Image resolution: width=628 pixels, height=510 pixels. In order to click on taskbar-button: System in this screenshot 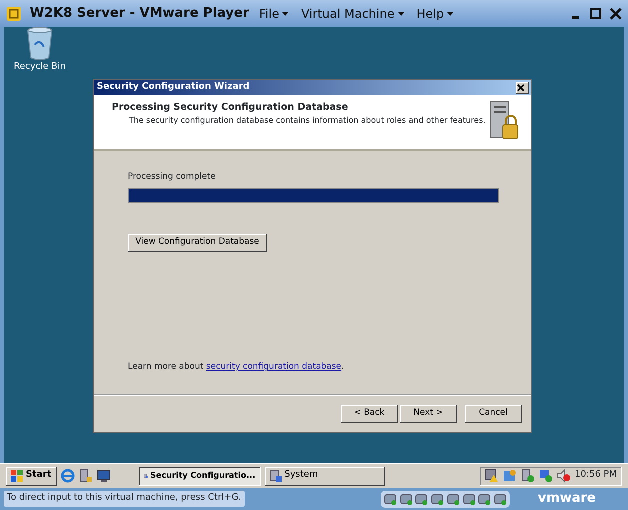, I will do `click(324, 476)`.